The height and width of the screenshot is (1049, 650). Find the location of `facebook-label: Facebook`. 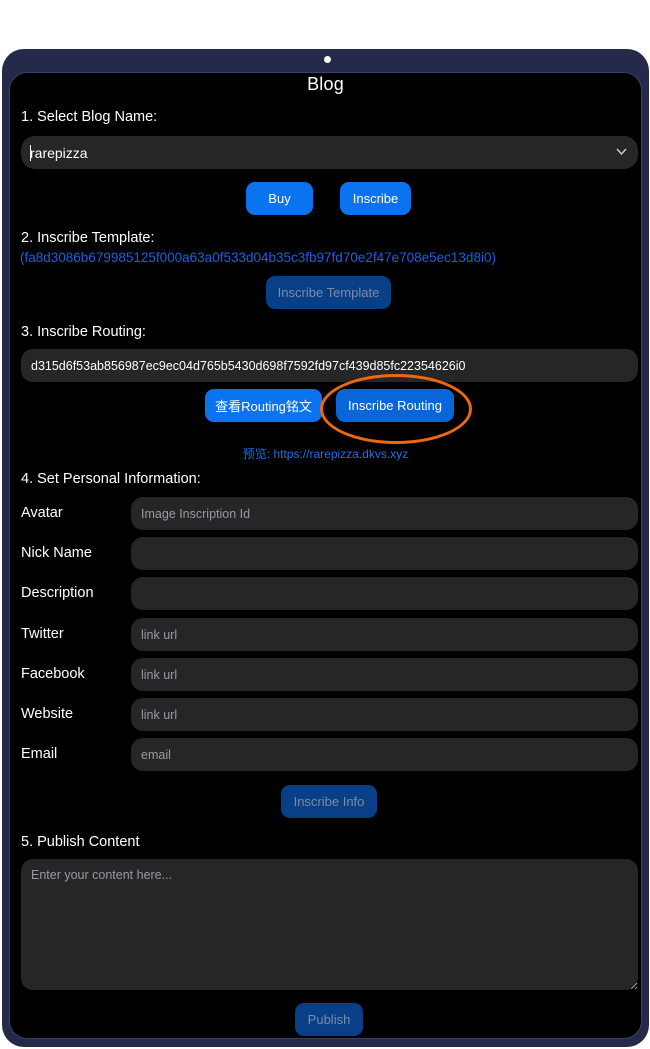

facebook-label: Facebook is located at coordinates (53, 674).